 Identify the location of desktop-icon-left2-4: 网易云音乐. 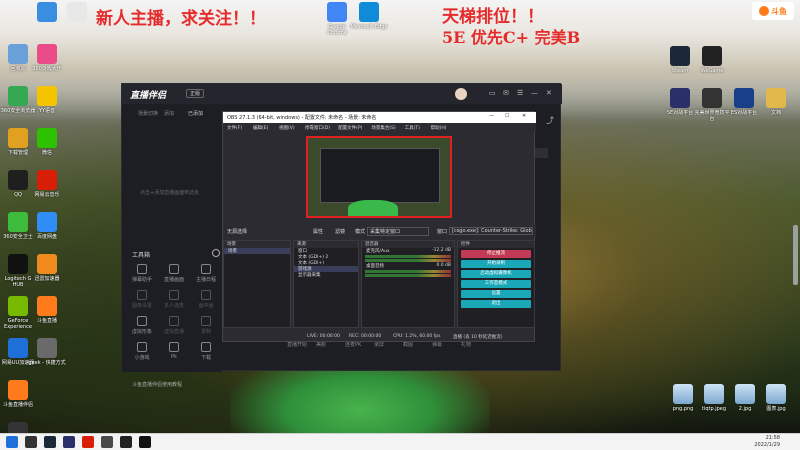
(47, 184).